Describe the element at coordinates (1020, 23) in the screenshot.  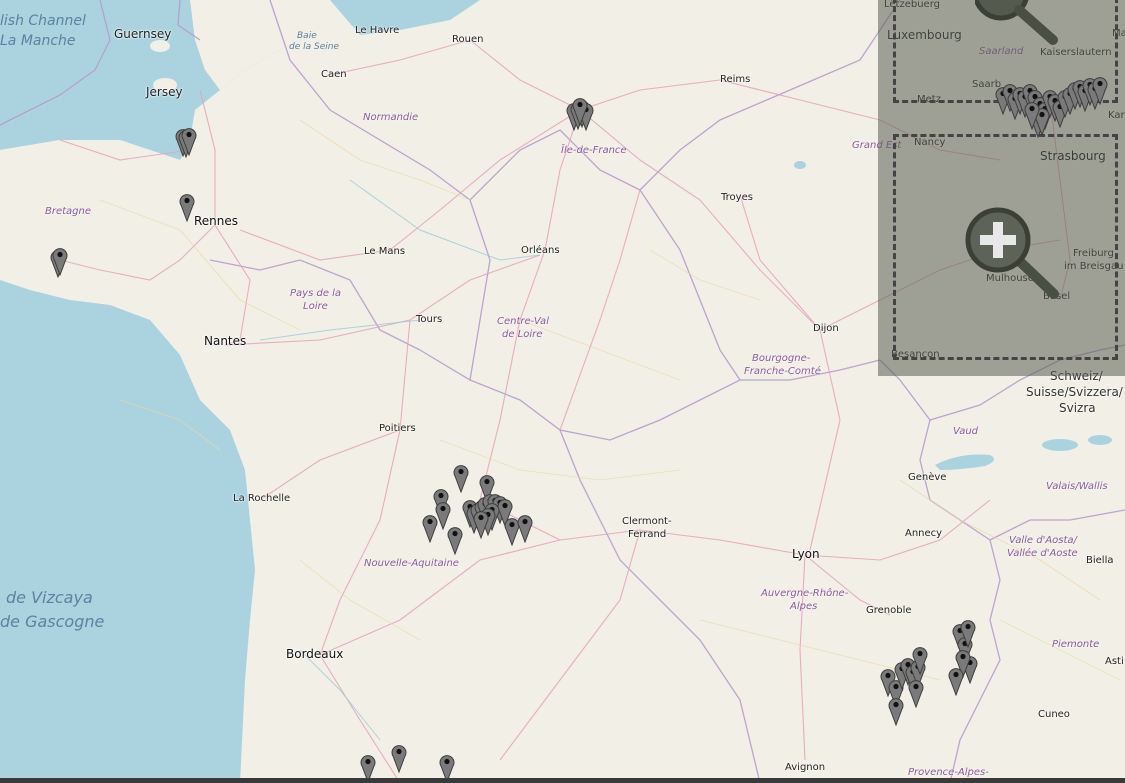
I see `zoom-magnifier-icon` at that location.